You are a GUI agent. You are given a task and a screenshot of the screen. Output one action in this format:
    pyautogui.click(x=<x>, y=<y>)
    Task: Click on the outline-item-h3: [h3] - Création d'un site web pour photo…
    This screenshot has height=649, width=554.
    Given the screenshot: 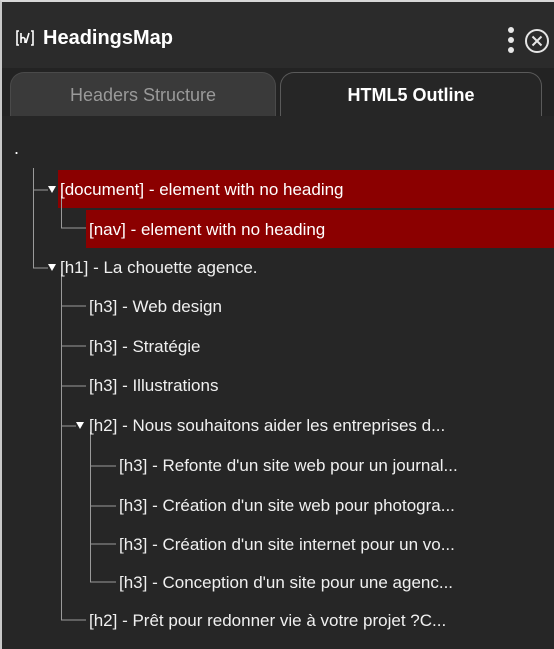 What is the action you would take?
    pyautogui.click(x=287, y=506)
    